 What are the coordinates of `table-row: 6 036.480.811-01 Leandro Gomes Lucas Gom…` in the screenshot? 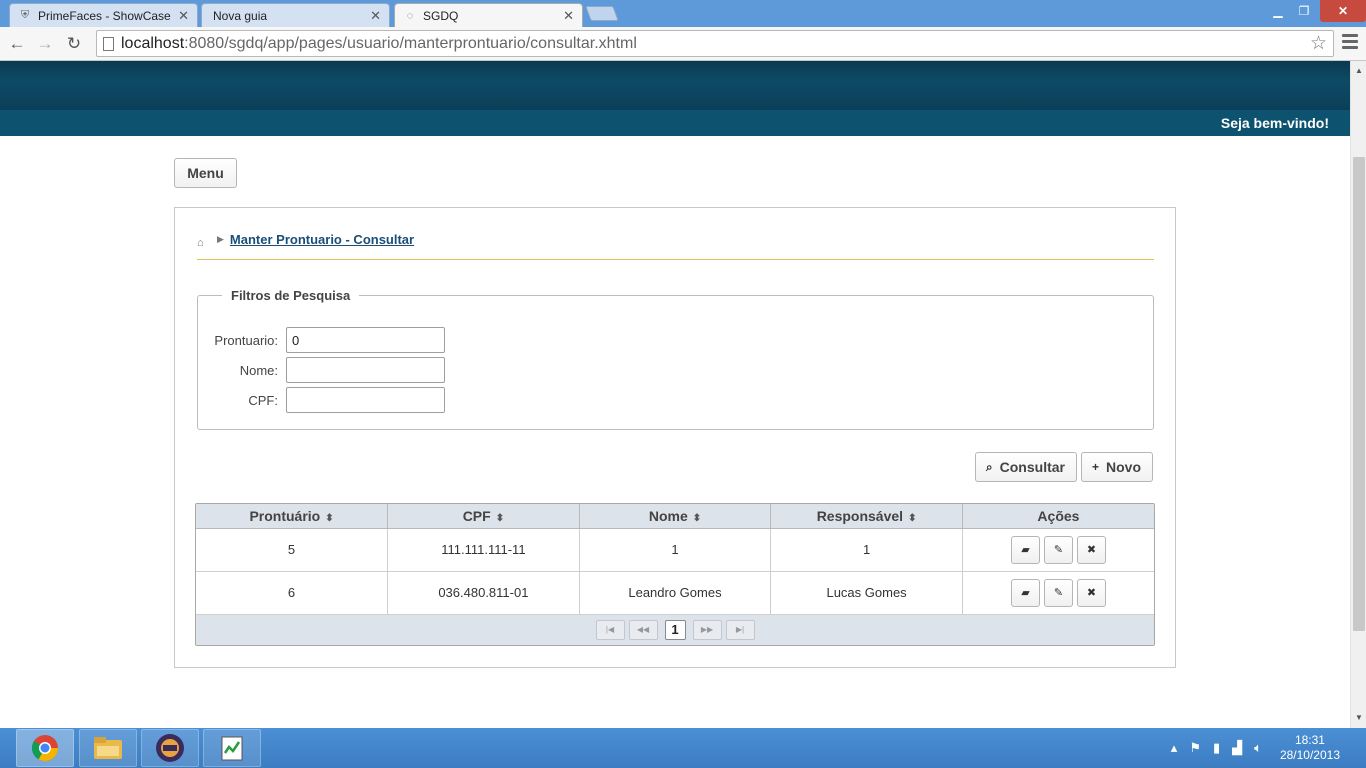 It's located at (675, 593).